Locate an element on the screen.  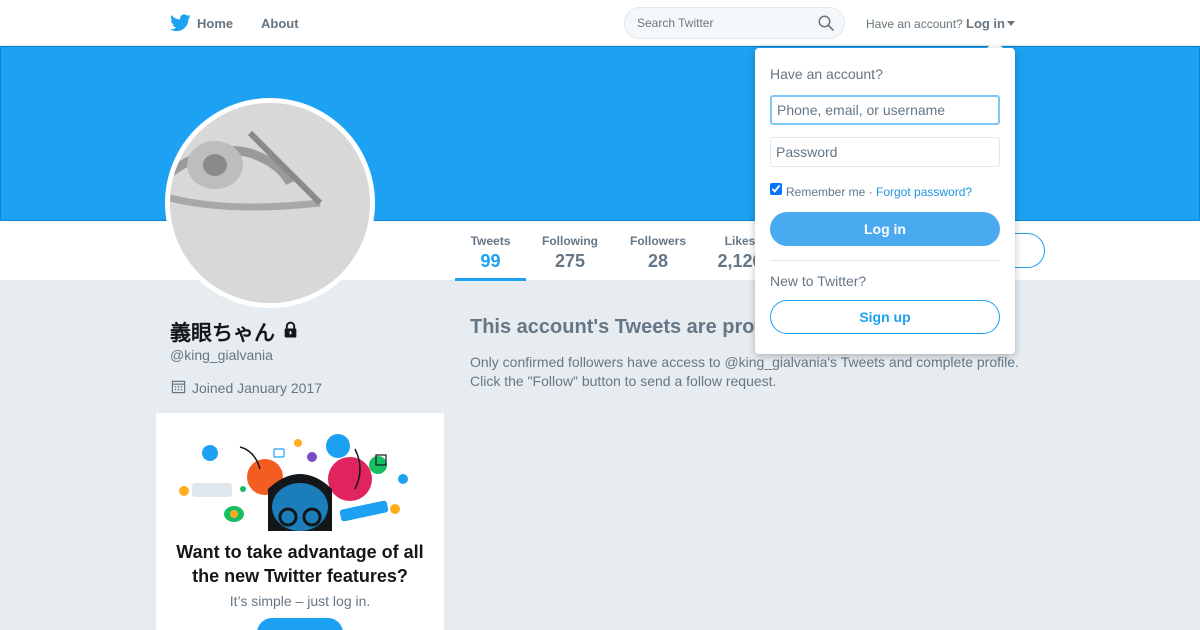
avatar-image is located at coordinates (270, 203).